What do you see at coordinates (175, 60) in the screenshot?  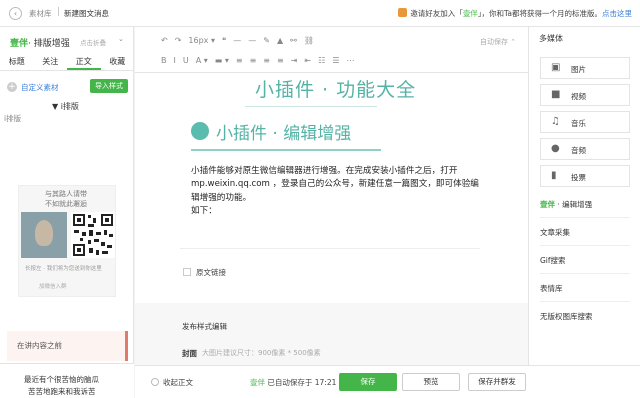 I see `toolbar-row2-button-1: I` at bounding box center [175, 60].